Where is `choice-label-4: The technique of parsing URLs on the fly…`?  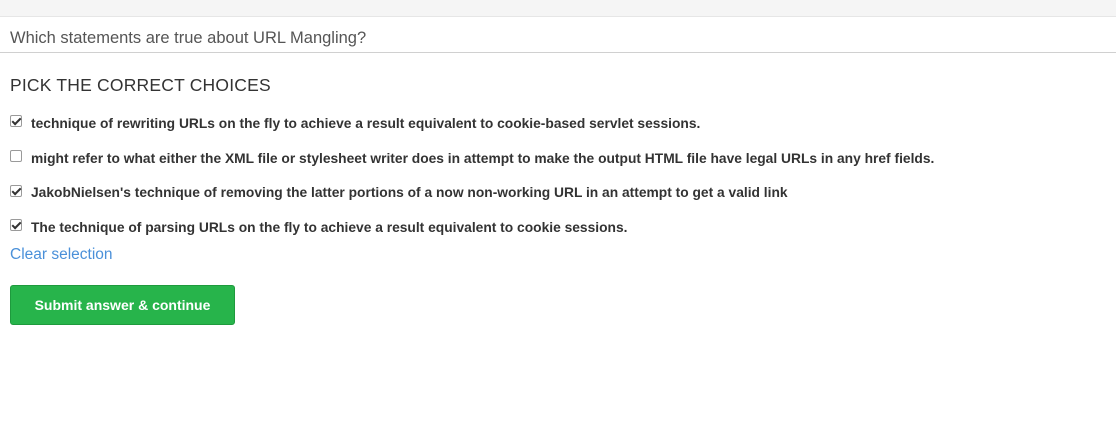
choice-label-4: The technique of parsing URLs on the fly… is located at coordinates (329, 227).